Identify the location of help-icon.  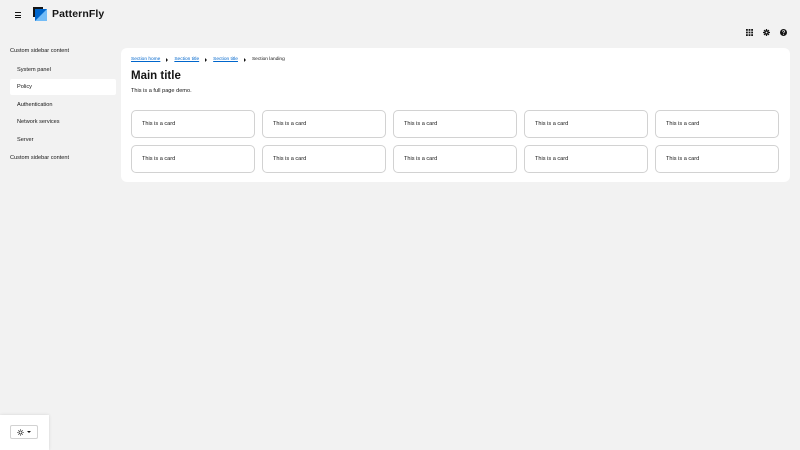
(783, 32).